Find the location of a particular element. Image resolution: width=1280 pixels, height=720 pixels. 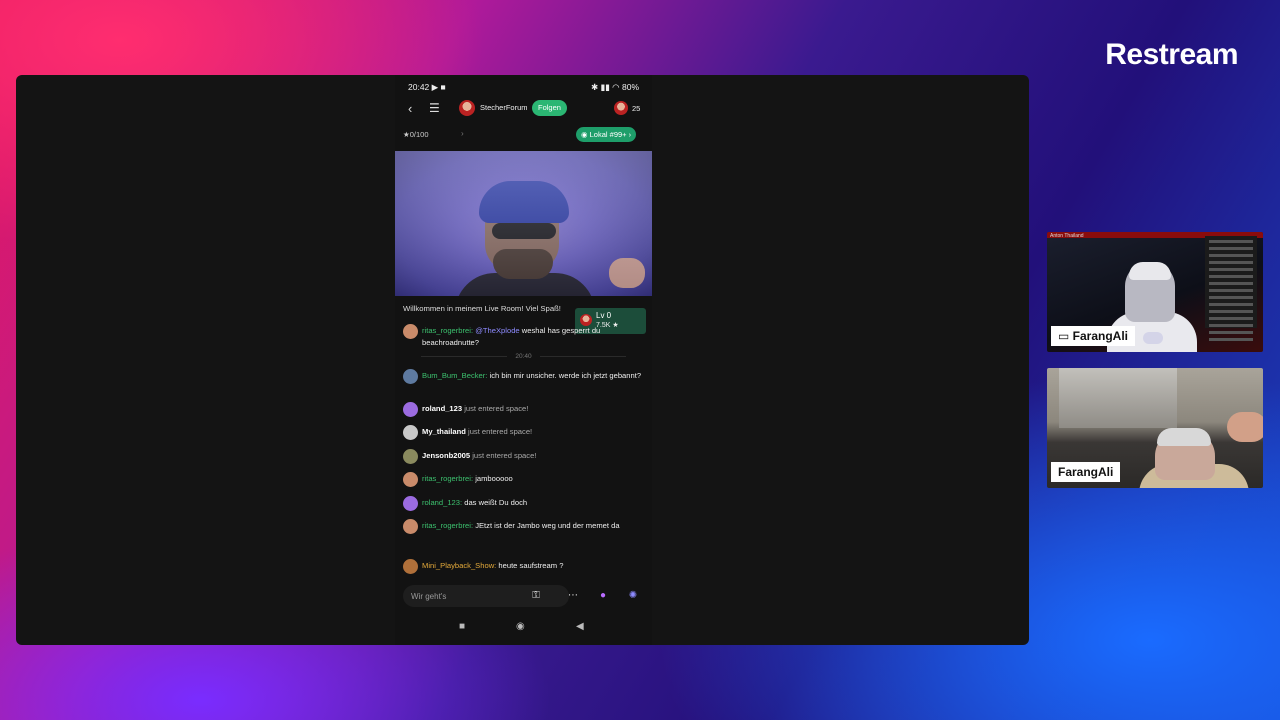

message-body: heute saufstream ? is located at coordinates (530, 565).